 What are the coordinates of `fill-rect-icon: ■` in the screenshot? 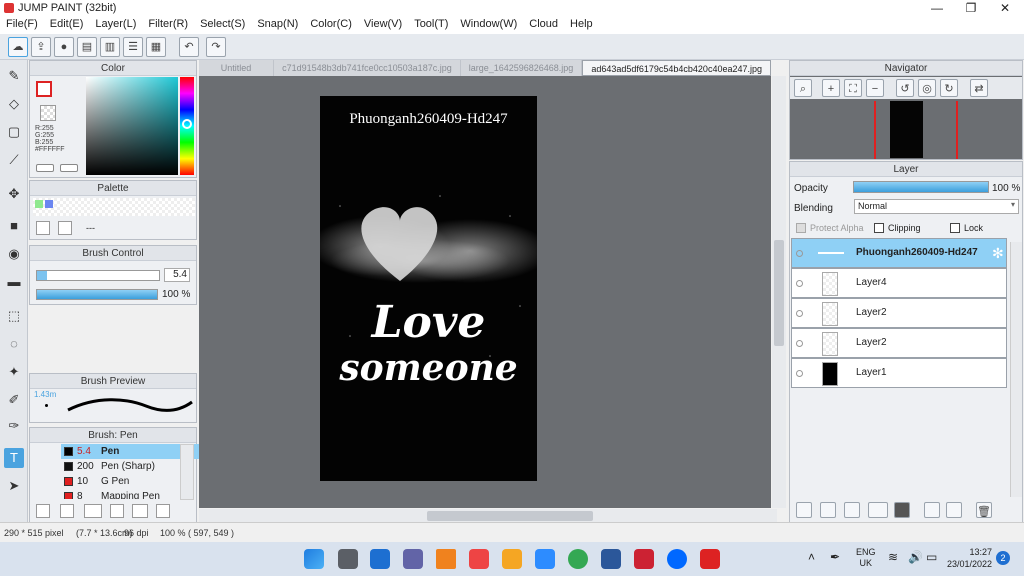 It's located at (14, 226).